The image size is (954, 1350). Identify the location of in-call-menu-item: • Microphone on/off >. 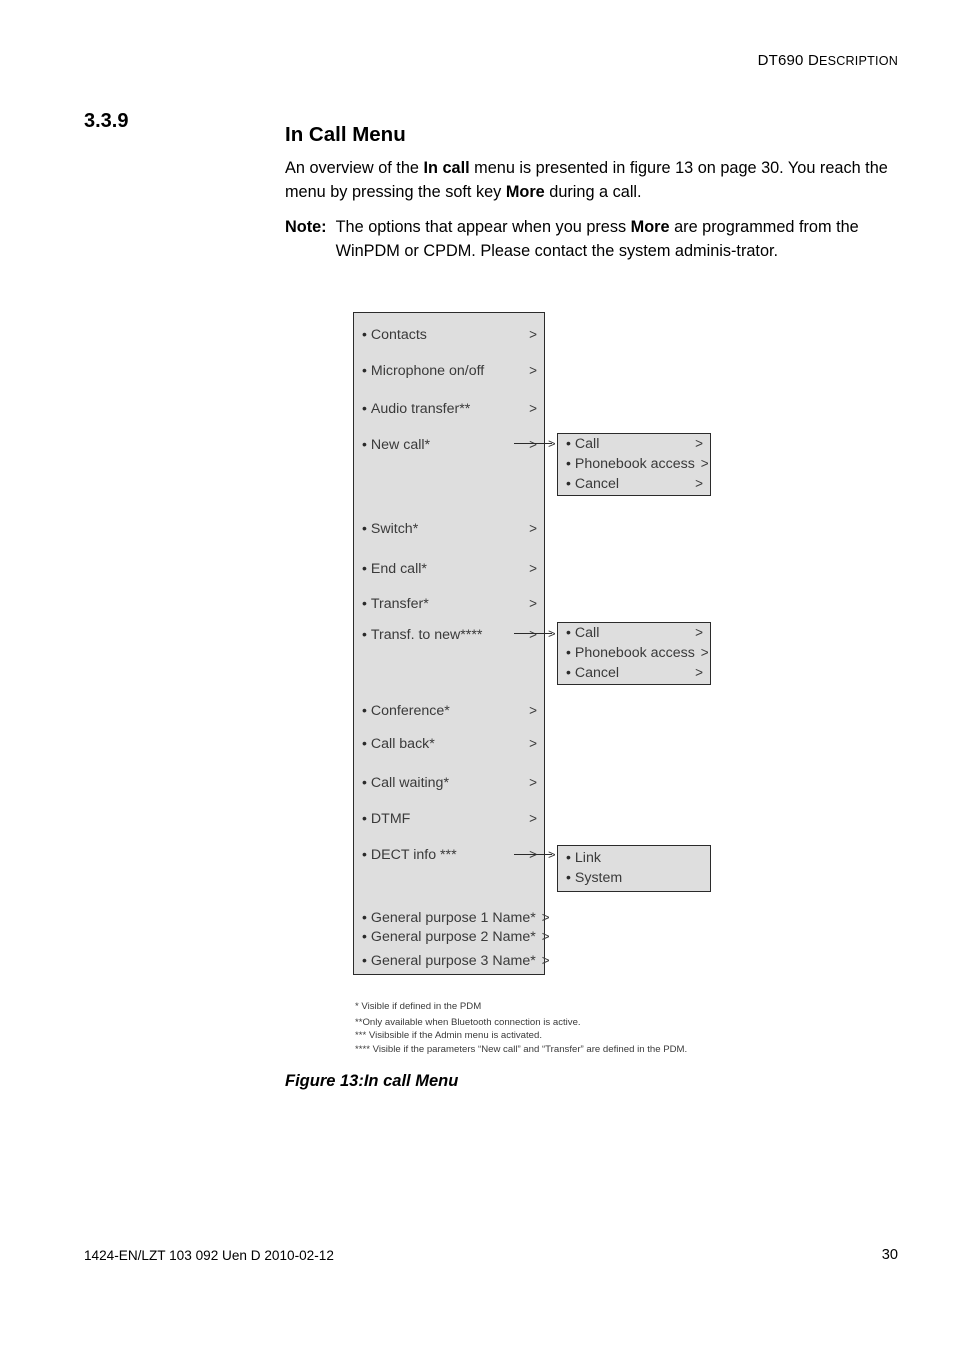
(449, 371).